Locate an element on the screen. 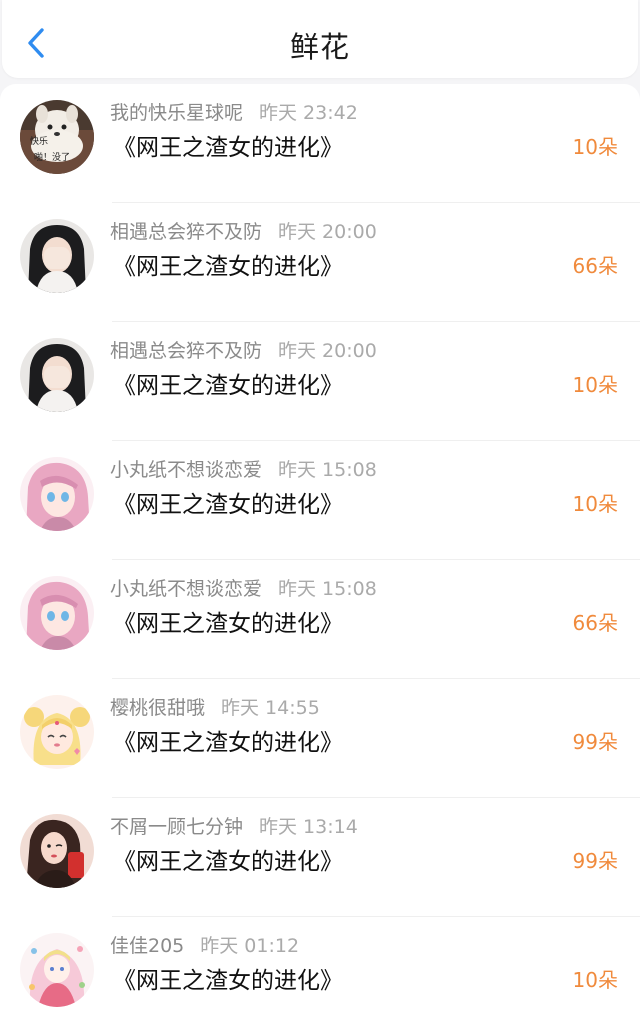 This screenshot has height=1030, width=640. sender-meta: 佳佳205 昨天 01:12 is located at coordinates (204, 944).